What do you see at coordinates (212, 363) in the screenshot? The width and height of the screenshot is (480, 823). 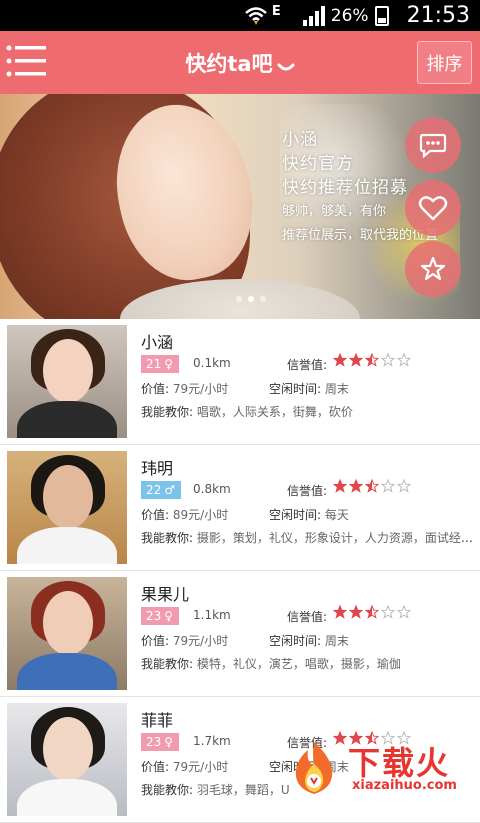 I see `distance: 0.1km` at bounding box center [212, 363].